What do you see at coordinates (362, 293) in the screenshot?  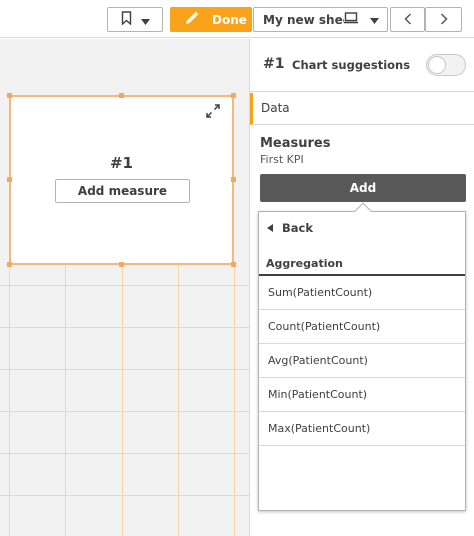 I see `aggregation-item-sum: Sum(PatientCount)` at bounding box center [362, 293].